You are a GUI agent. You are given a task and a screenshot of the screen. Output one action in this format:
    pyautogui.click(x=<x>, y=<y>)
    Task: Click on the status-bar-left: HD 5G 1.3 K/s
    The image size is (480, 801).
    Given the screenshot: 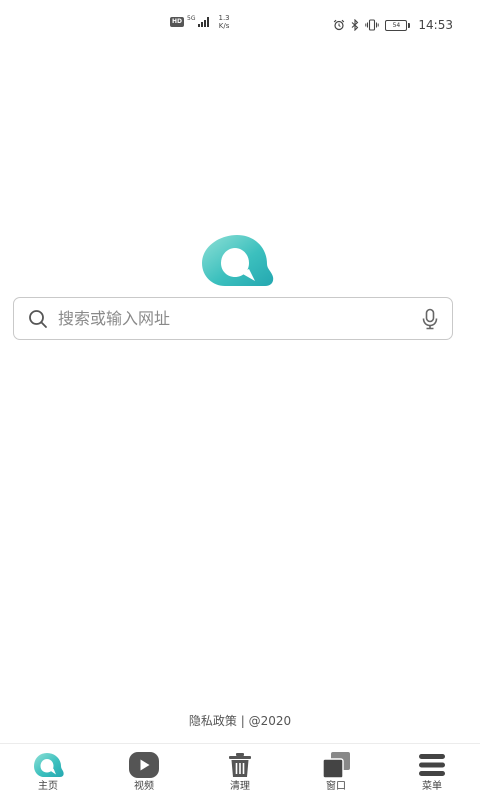 What is the action you would take?
    pyautogui.click(x=200, y=22)
    